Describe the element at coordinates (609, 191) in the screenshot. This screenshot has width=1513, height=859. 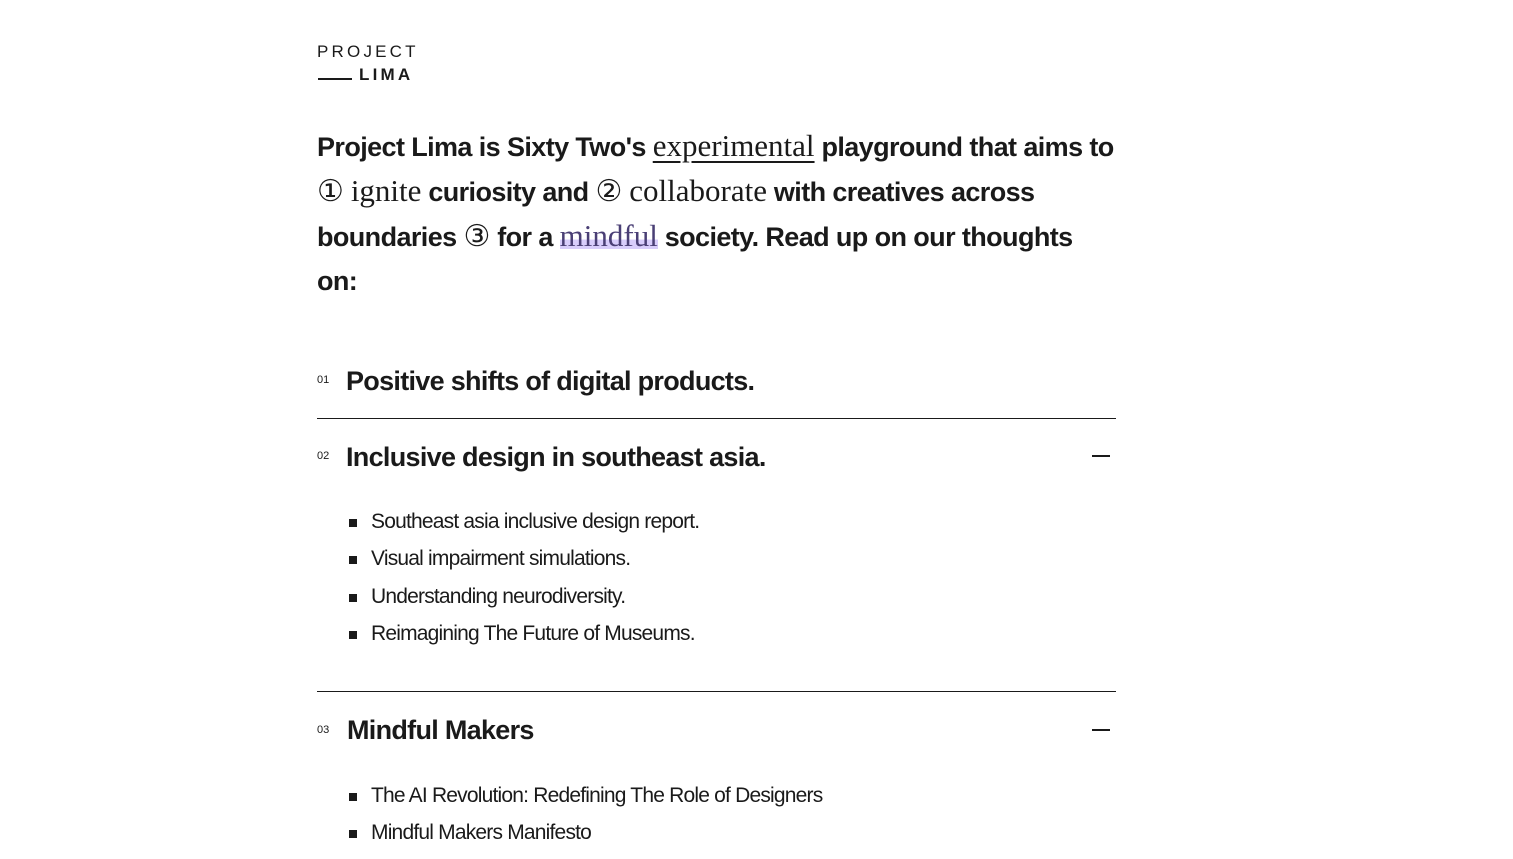
I see `circled-number-2: ②` at that location.